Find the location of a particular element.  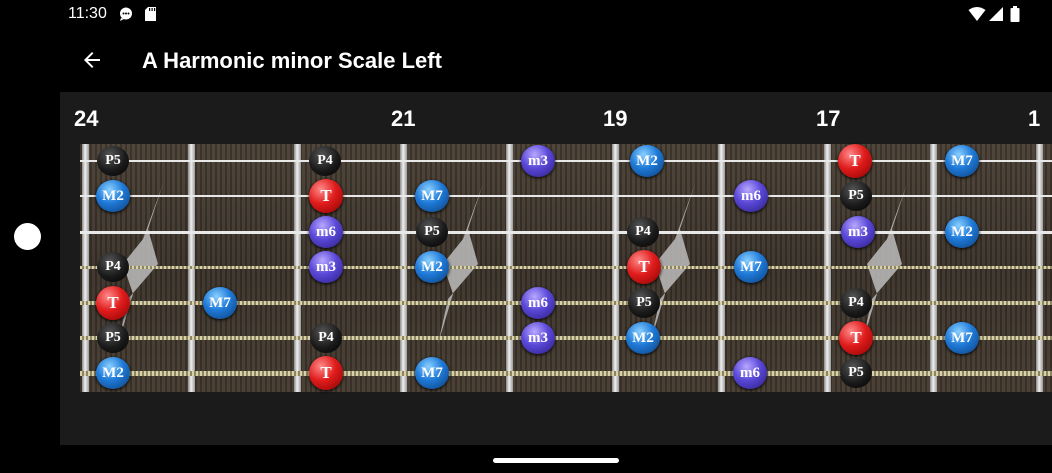

status-time: 11:30 is located at coordinates (87, 13).